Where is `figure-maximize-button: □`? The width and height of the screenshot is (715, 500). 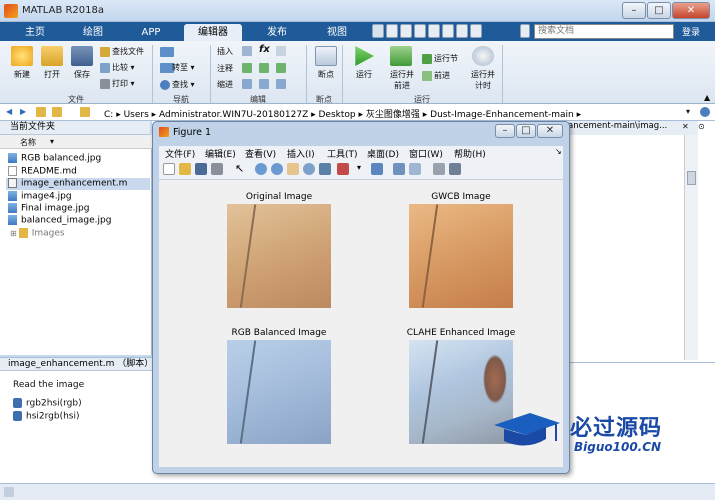 figure-maximize-button: □ is located at coordinates (526, 131).